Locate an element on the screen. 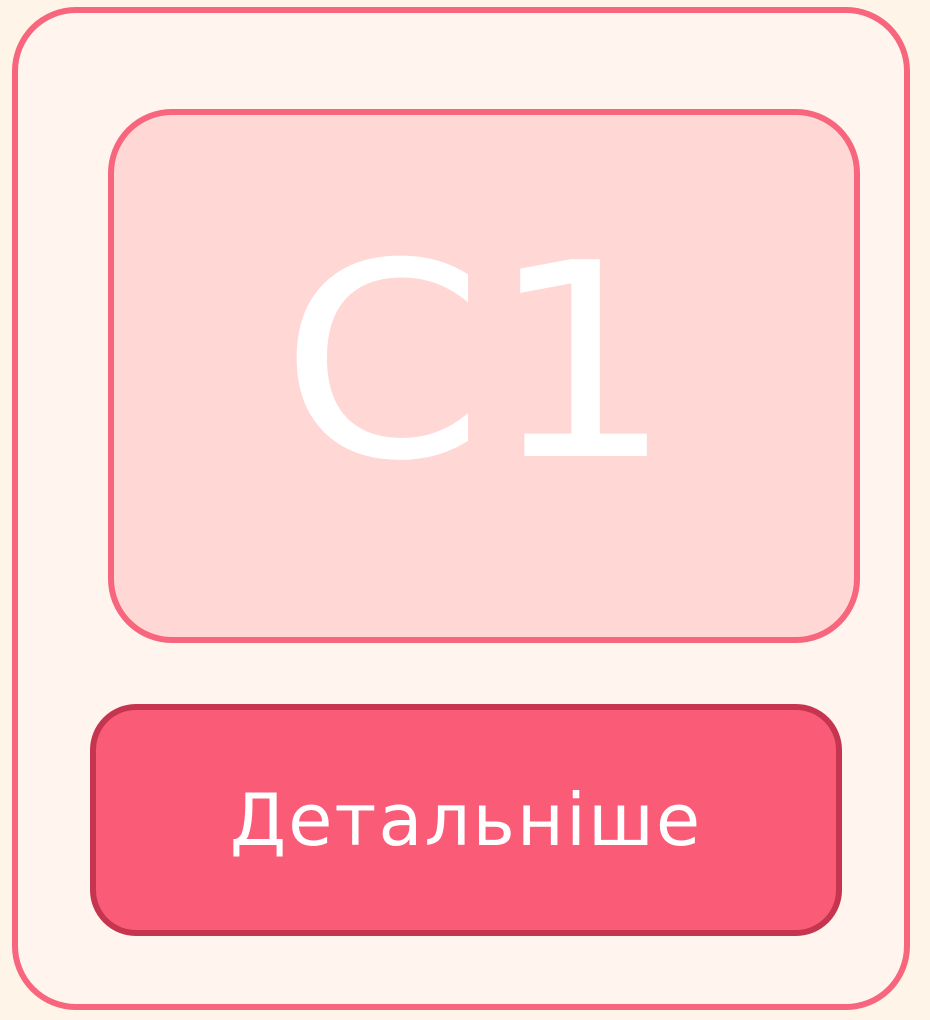  details-button-label: Детальніше is located at coordinates (466, 820).